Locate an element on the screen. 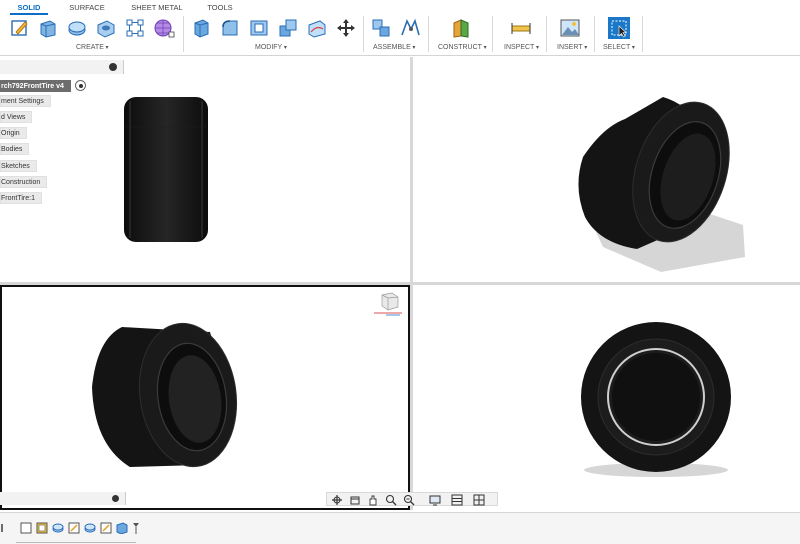 This screenshot has height=544, width=800. timeline-feature-sketch-icon is located at coordinates (26, 528).